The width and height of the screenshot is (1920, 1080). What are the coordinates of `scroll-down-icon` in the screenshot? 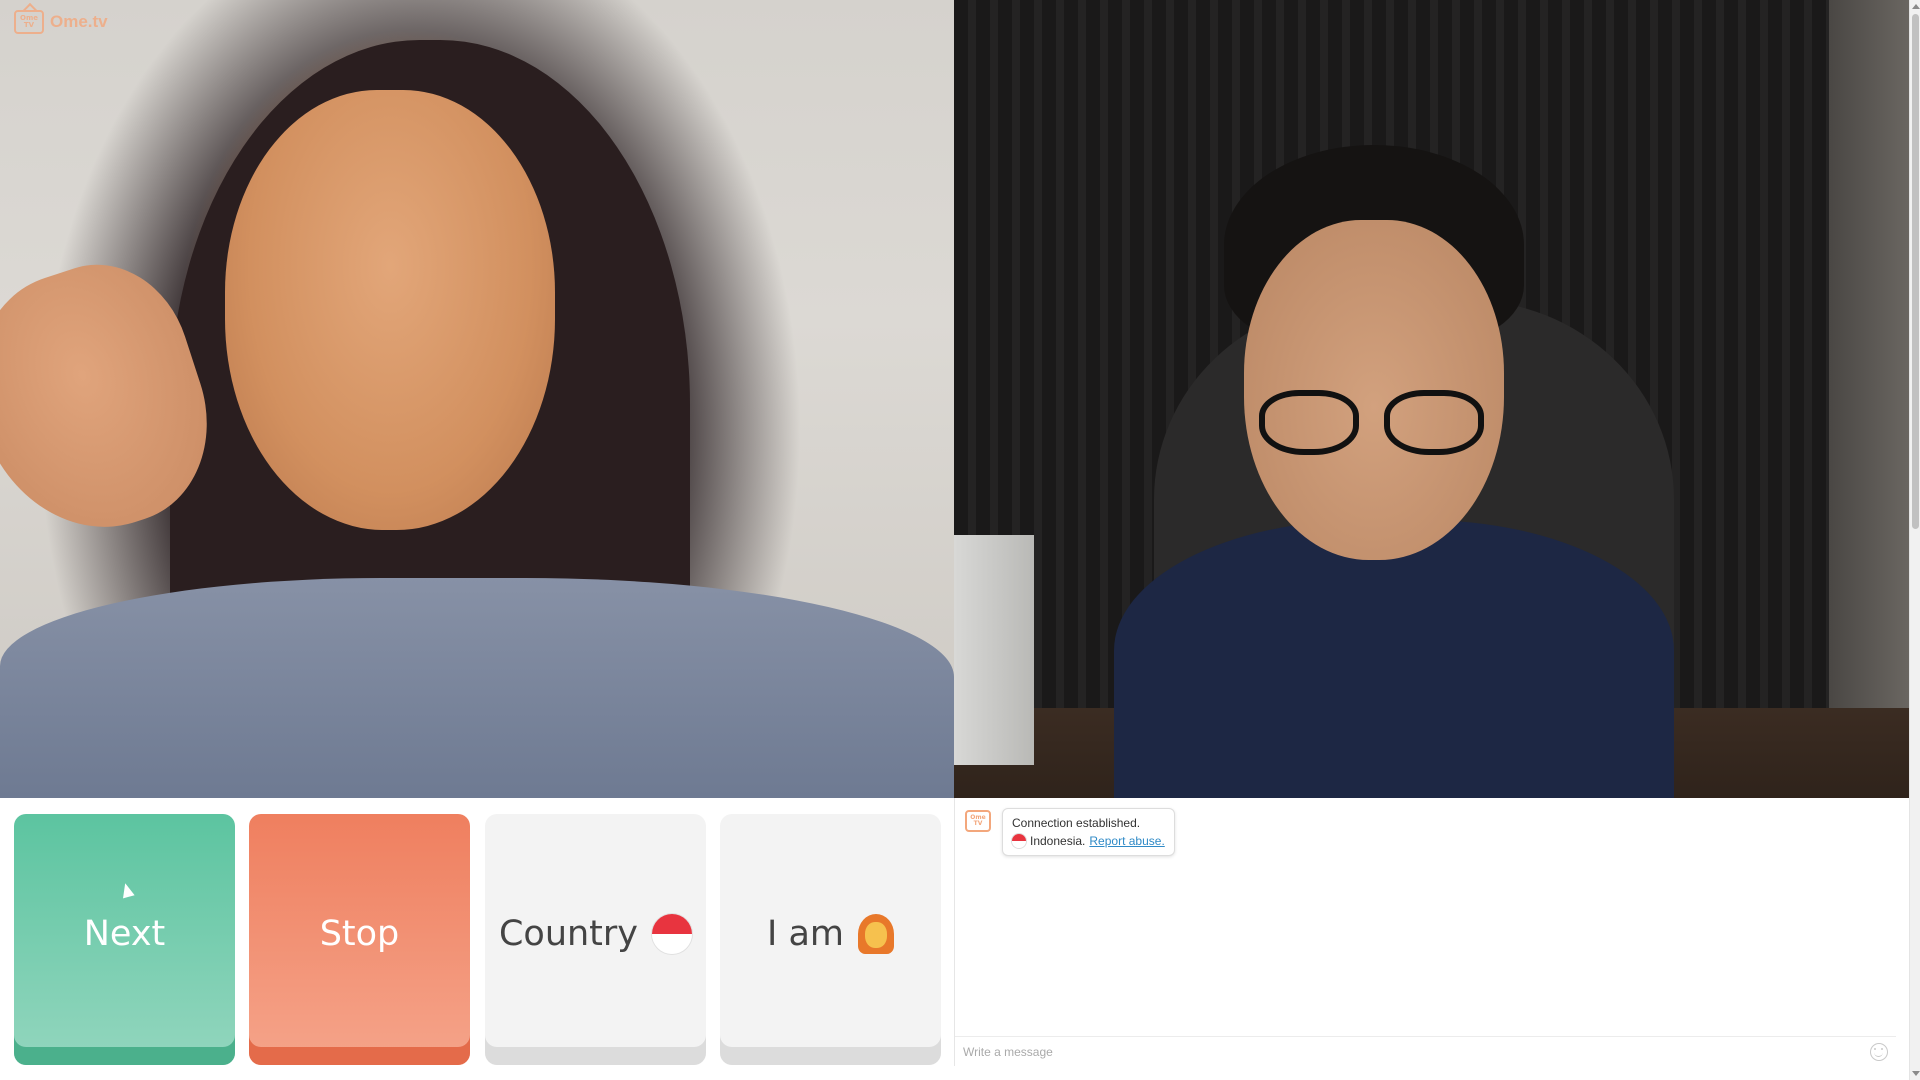 It's located at (1916, 1073).